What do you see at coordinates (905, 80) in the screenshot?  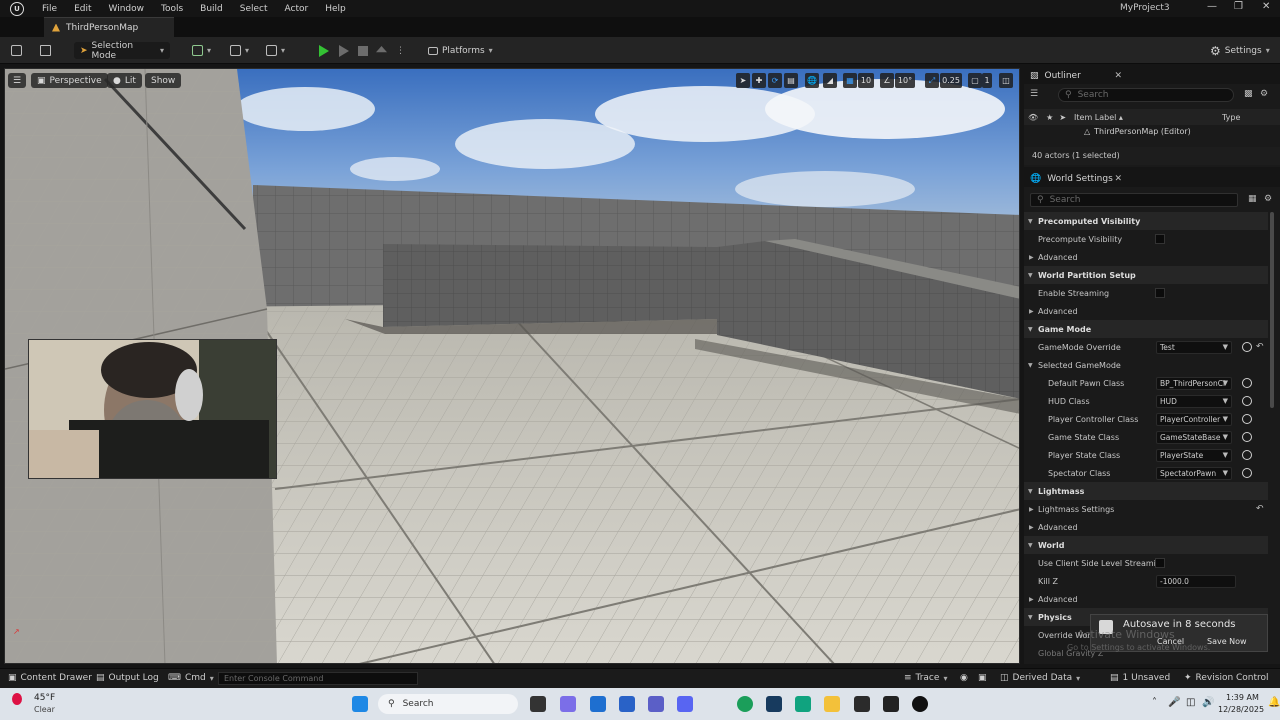 I see `rotation-snap-value: 10°` at bounding box center [905, 80].